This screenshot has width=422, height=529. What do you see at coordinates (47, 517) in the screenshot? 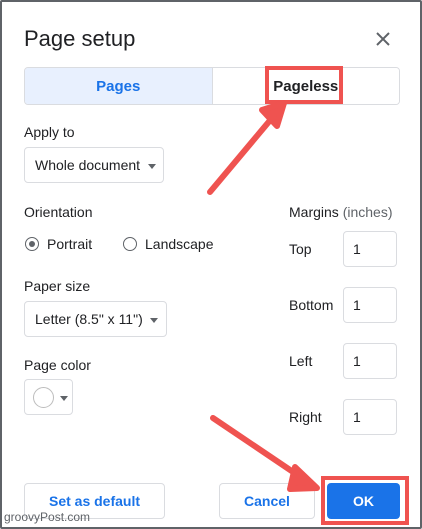
I see `watermark: groovyPost.com` at bounding box center [47, 517].